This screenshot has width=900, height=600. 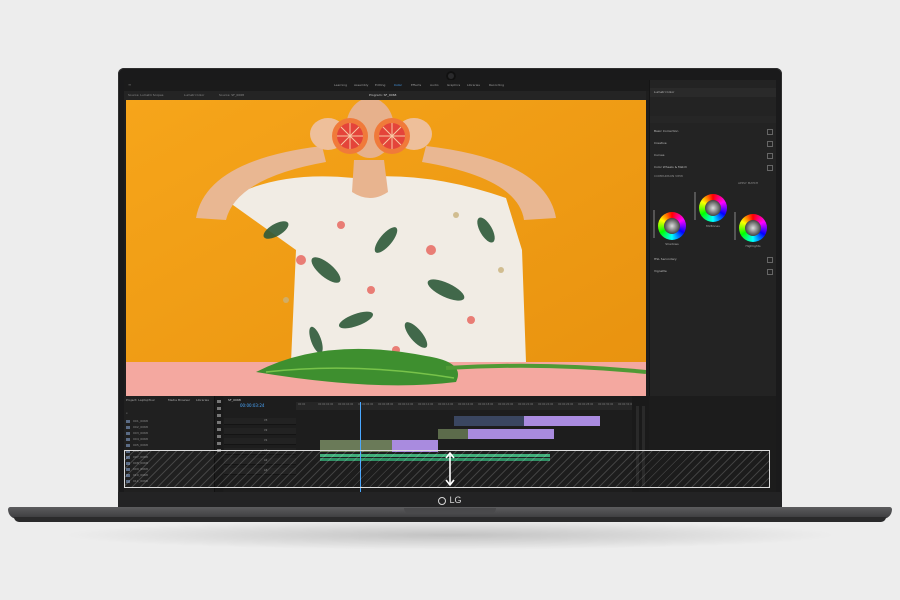 I want to click on shadows-slider, so click(x=654, y=224).